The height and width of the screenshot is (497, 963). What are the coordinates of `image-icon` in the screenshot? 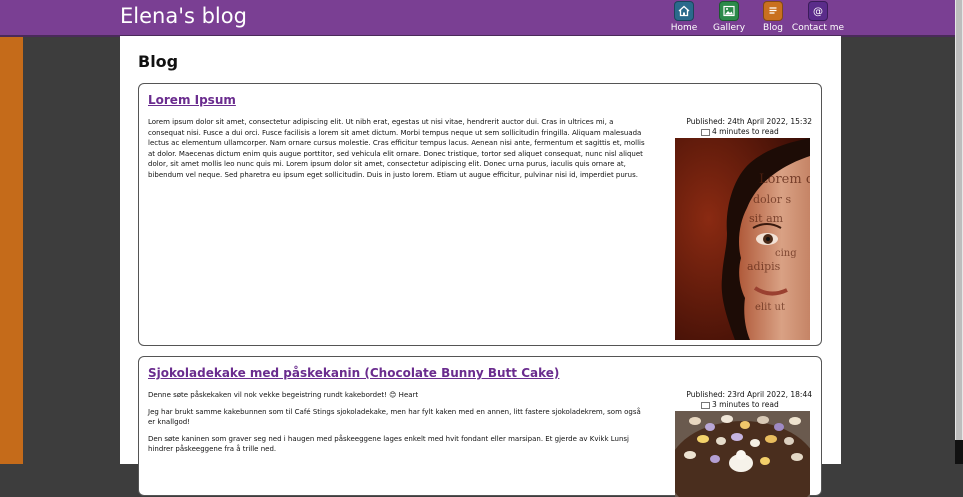 It's located at (729, 11).